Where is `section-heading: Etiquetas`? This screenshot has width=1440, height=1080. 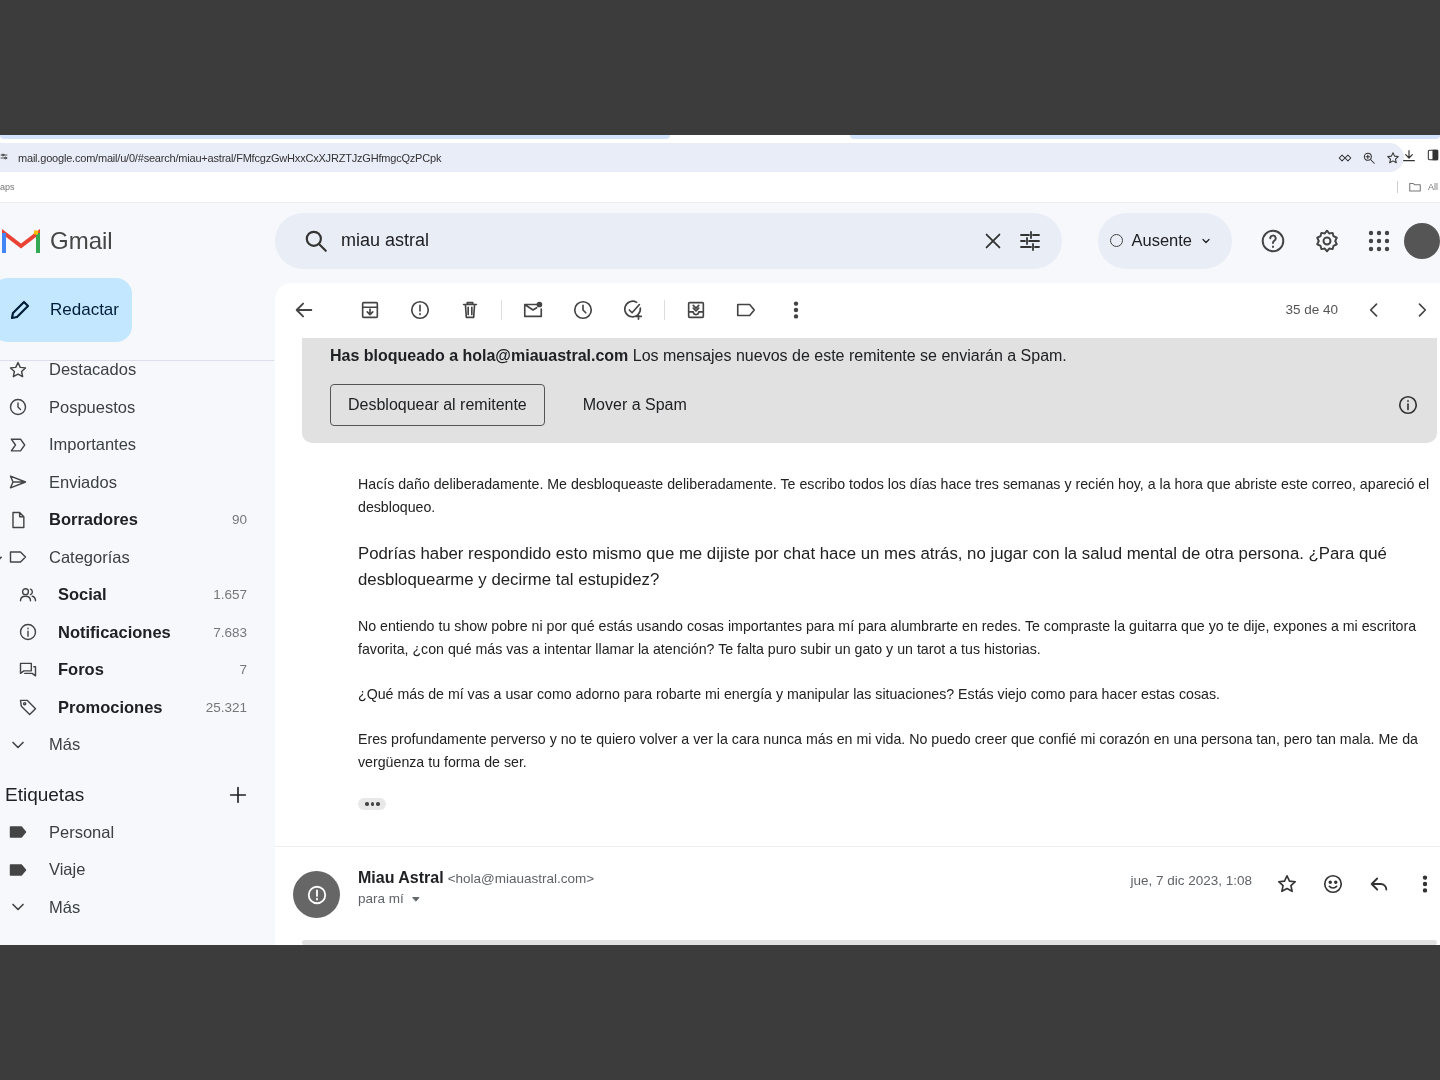 section-heading: Etiquetas is located at coordinates (45, 794).